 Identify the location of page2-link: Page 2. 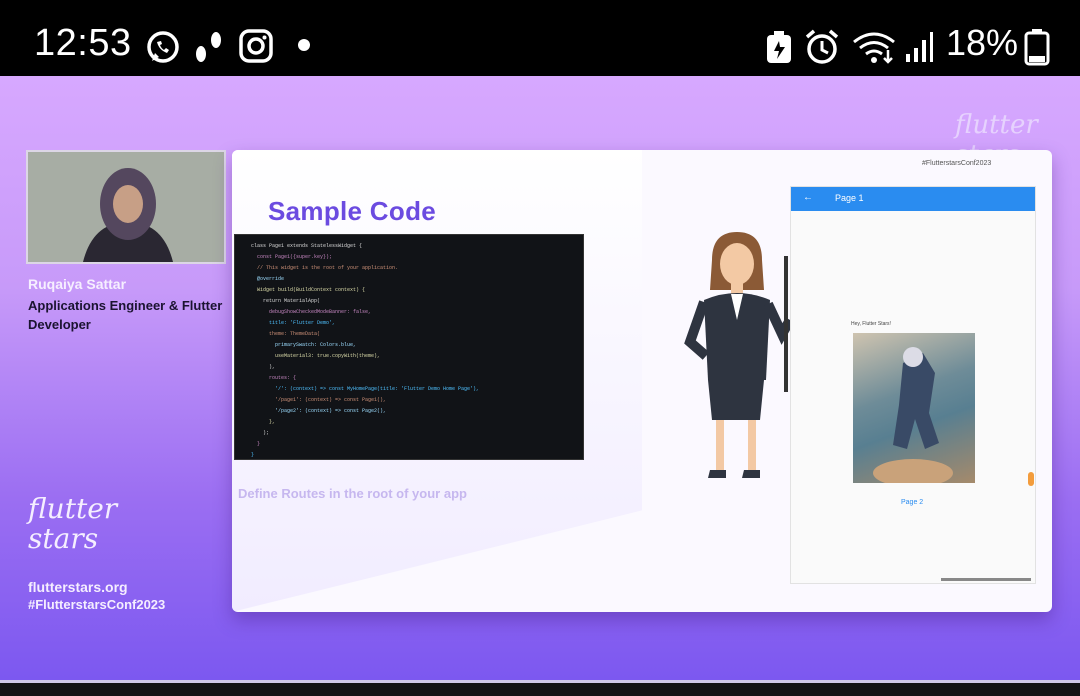
(912, 502).